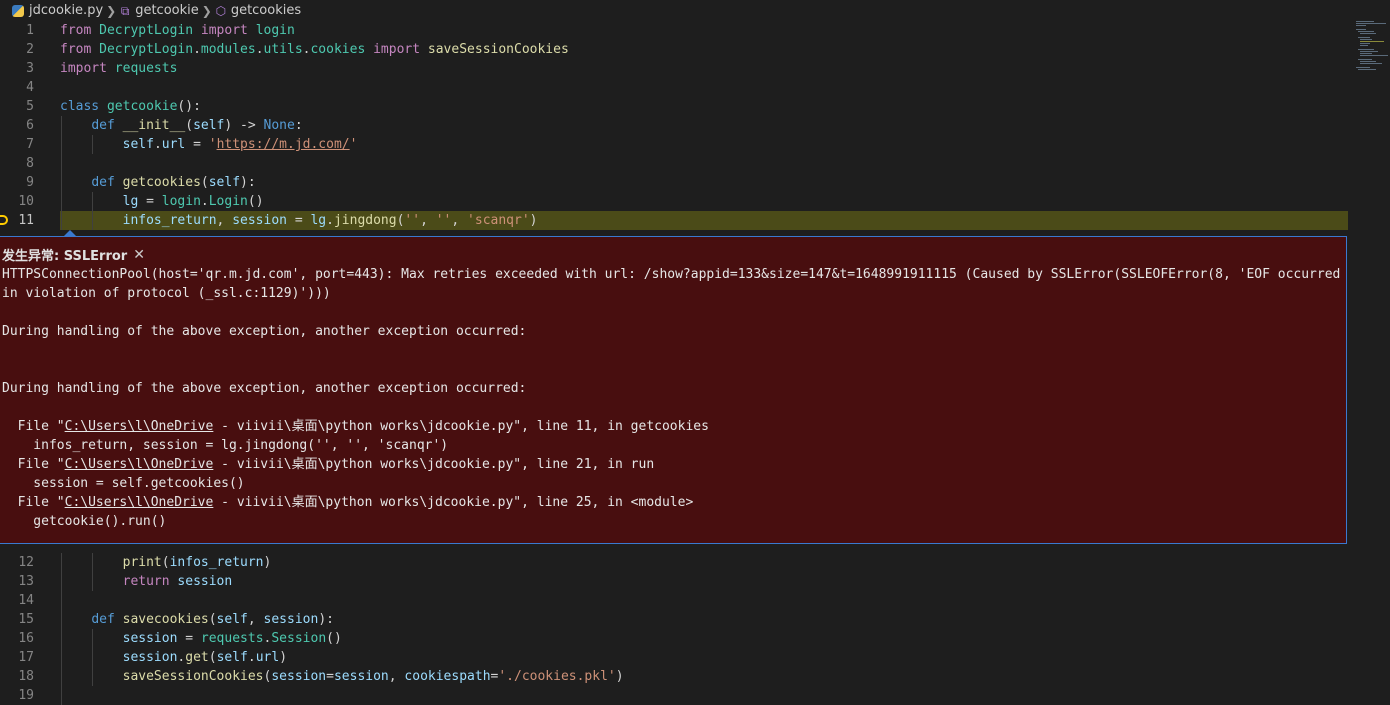 The image size is (1390, 705). Describe the element at coordinates (125, 10) in the screenshot. I see `class-symbol-icon: ⧉` at that location.